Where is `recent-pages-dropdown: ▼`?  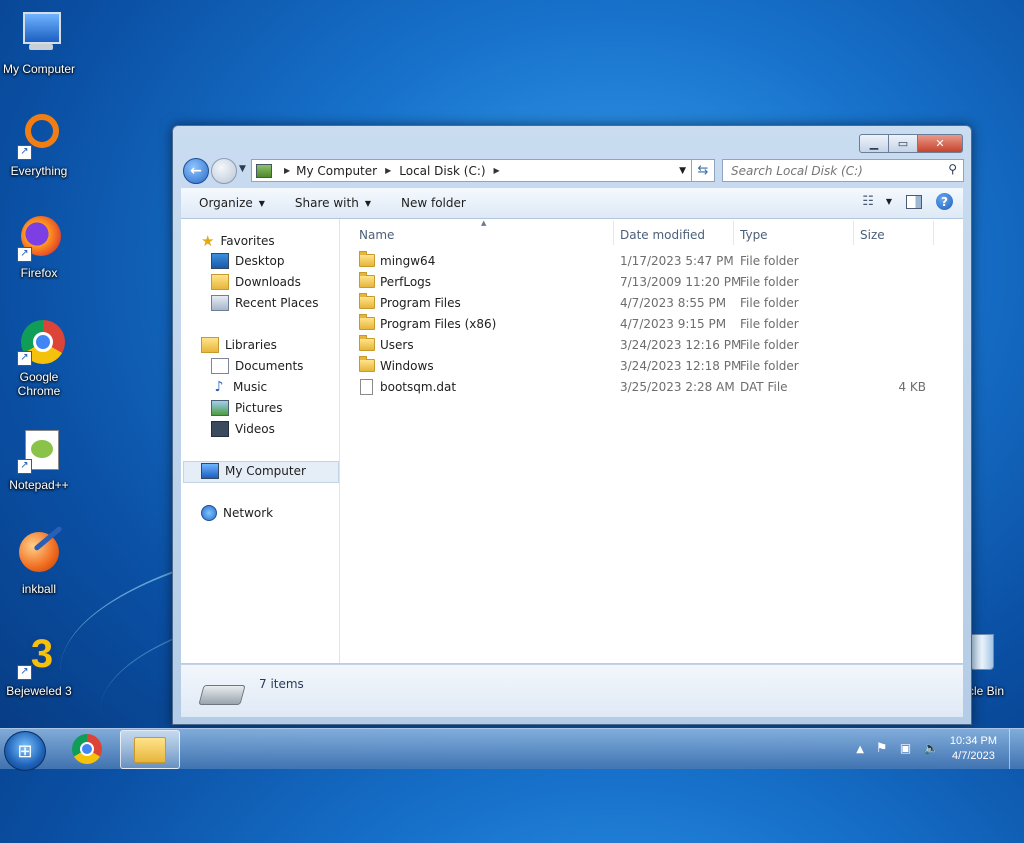 recent-pages-dropdown: ▼ is located at coordinates (242, 169).